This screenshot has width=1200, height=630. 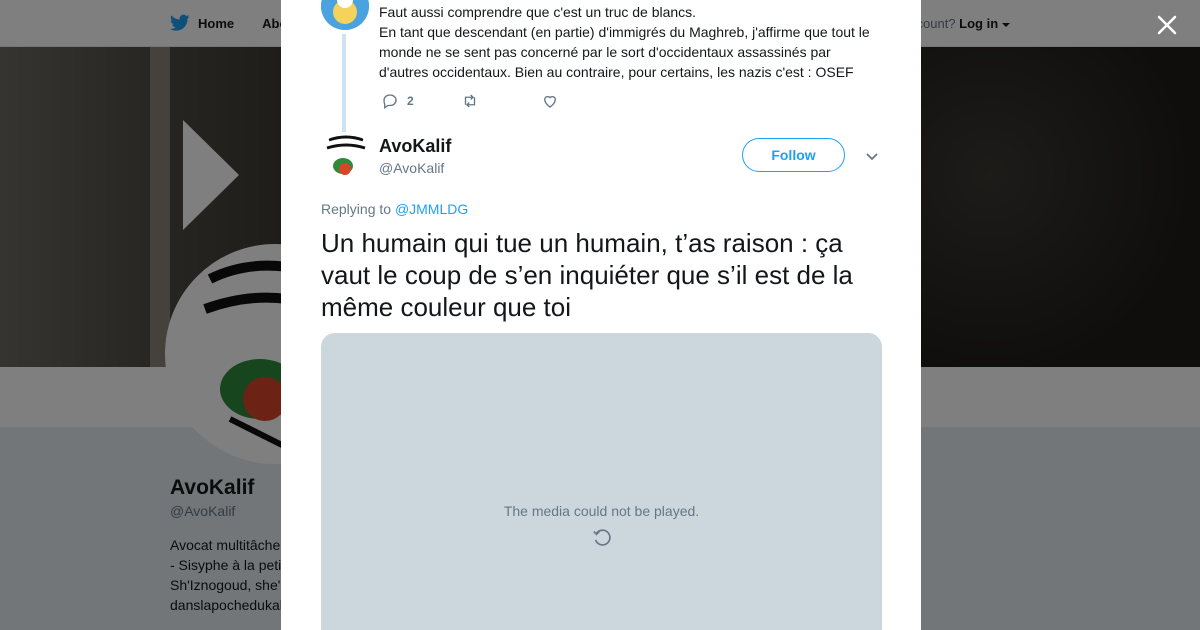 I want to click on follow-button: Follow, so click(x=793, y=155).